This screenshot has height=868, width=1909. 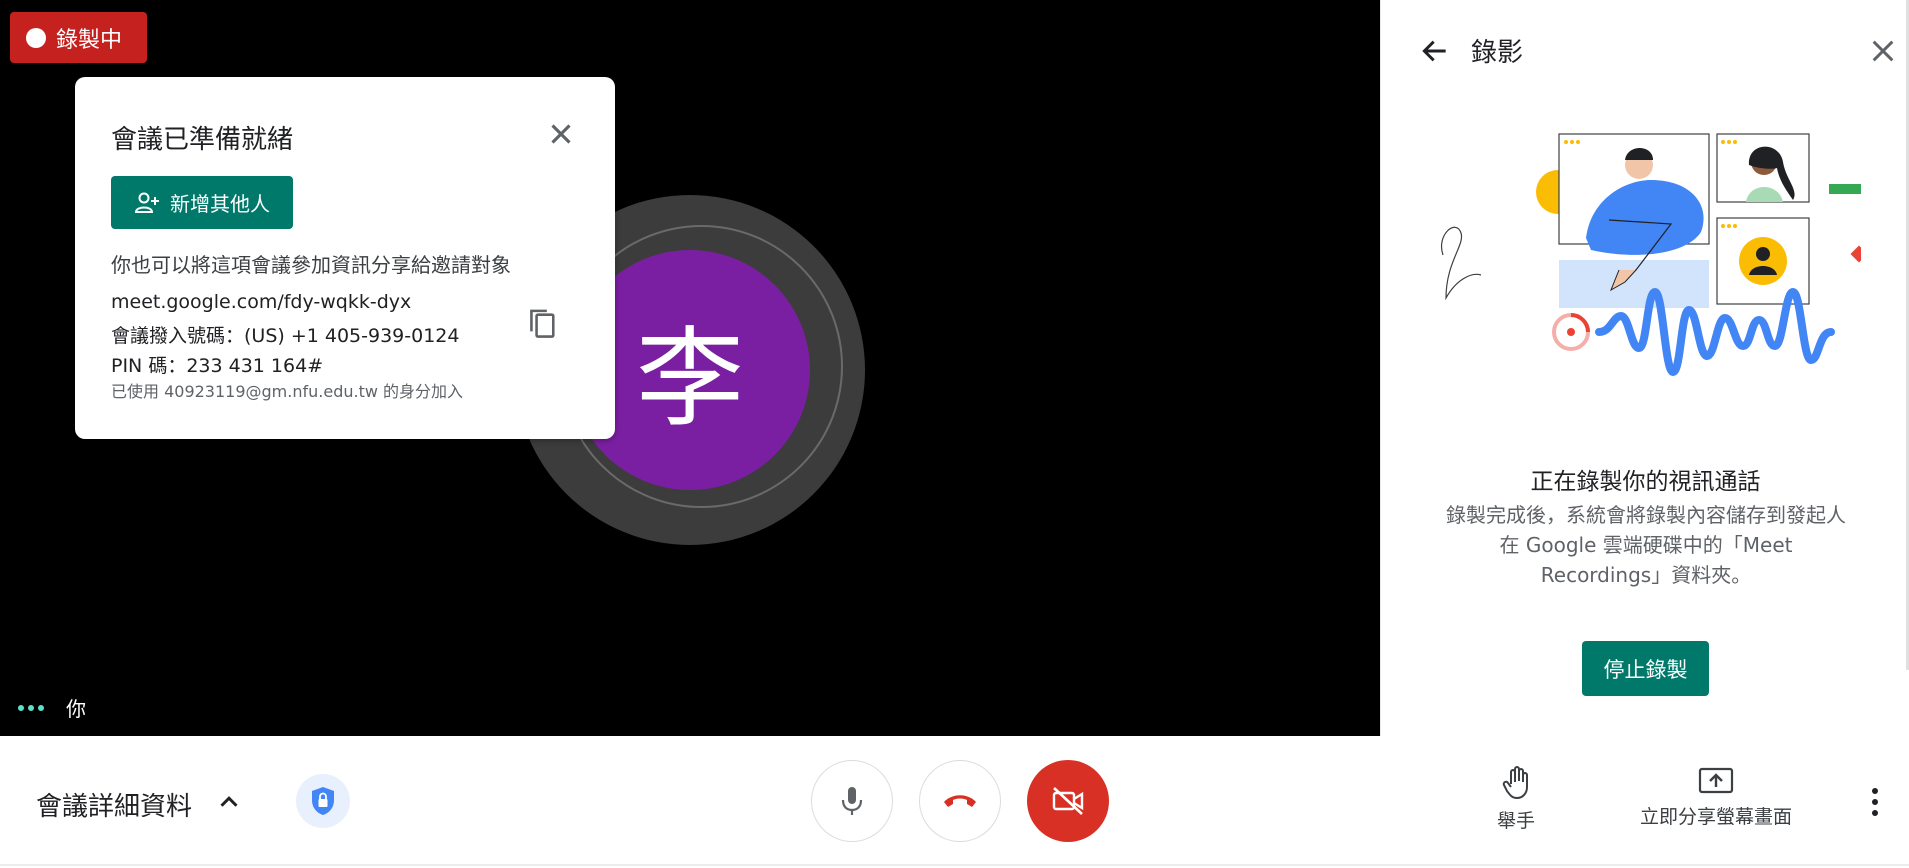 What do you see at coordinates (202, 140) in the screenshot?
I see `card-title: 會議已準備就緒` at bounding box center [202, 140].